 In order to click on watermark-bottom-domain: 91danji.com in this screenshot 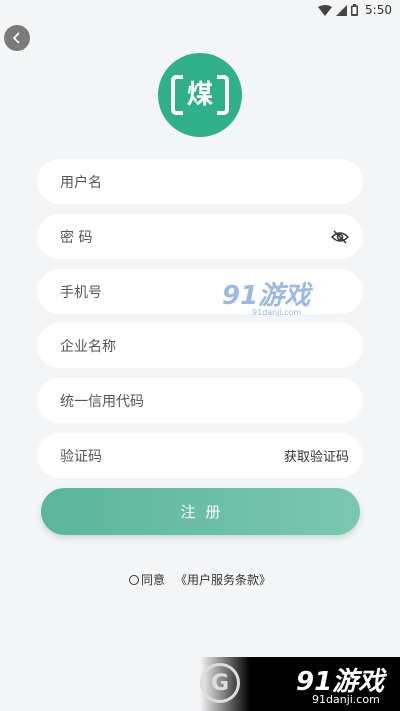, I will do `click(346, 699)`.